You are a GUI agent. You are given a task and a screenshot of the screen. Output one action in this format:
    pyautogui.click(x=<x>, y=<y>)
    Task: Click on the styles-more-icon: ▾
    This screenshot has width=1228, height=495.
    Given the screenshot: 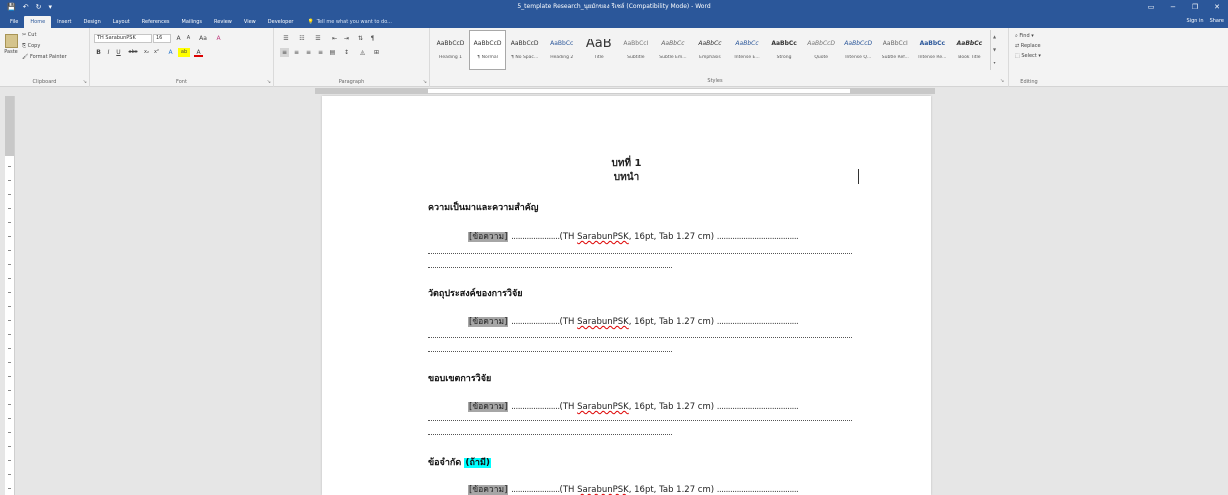 What is the action you would take?
    pyautogui.click(x=994, y=62)
    